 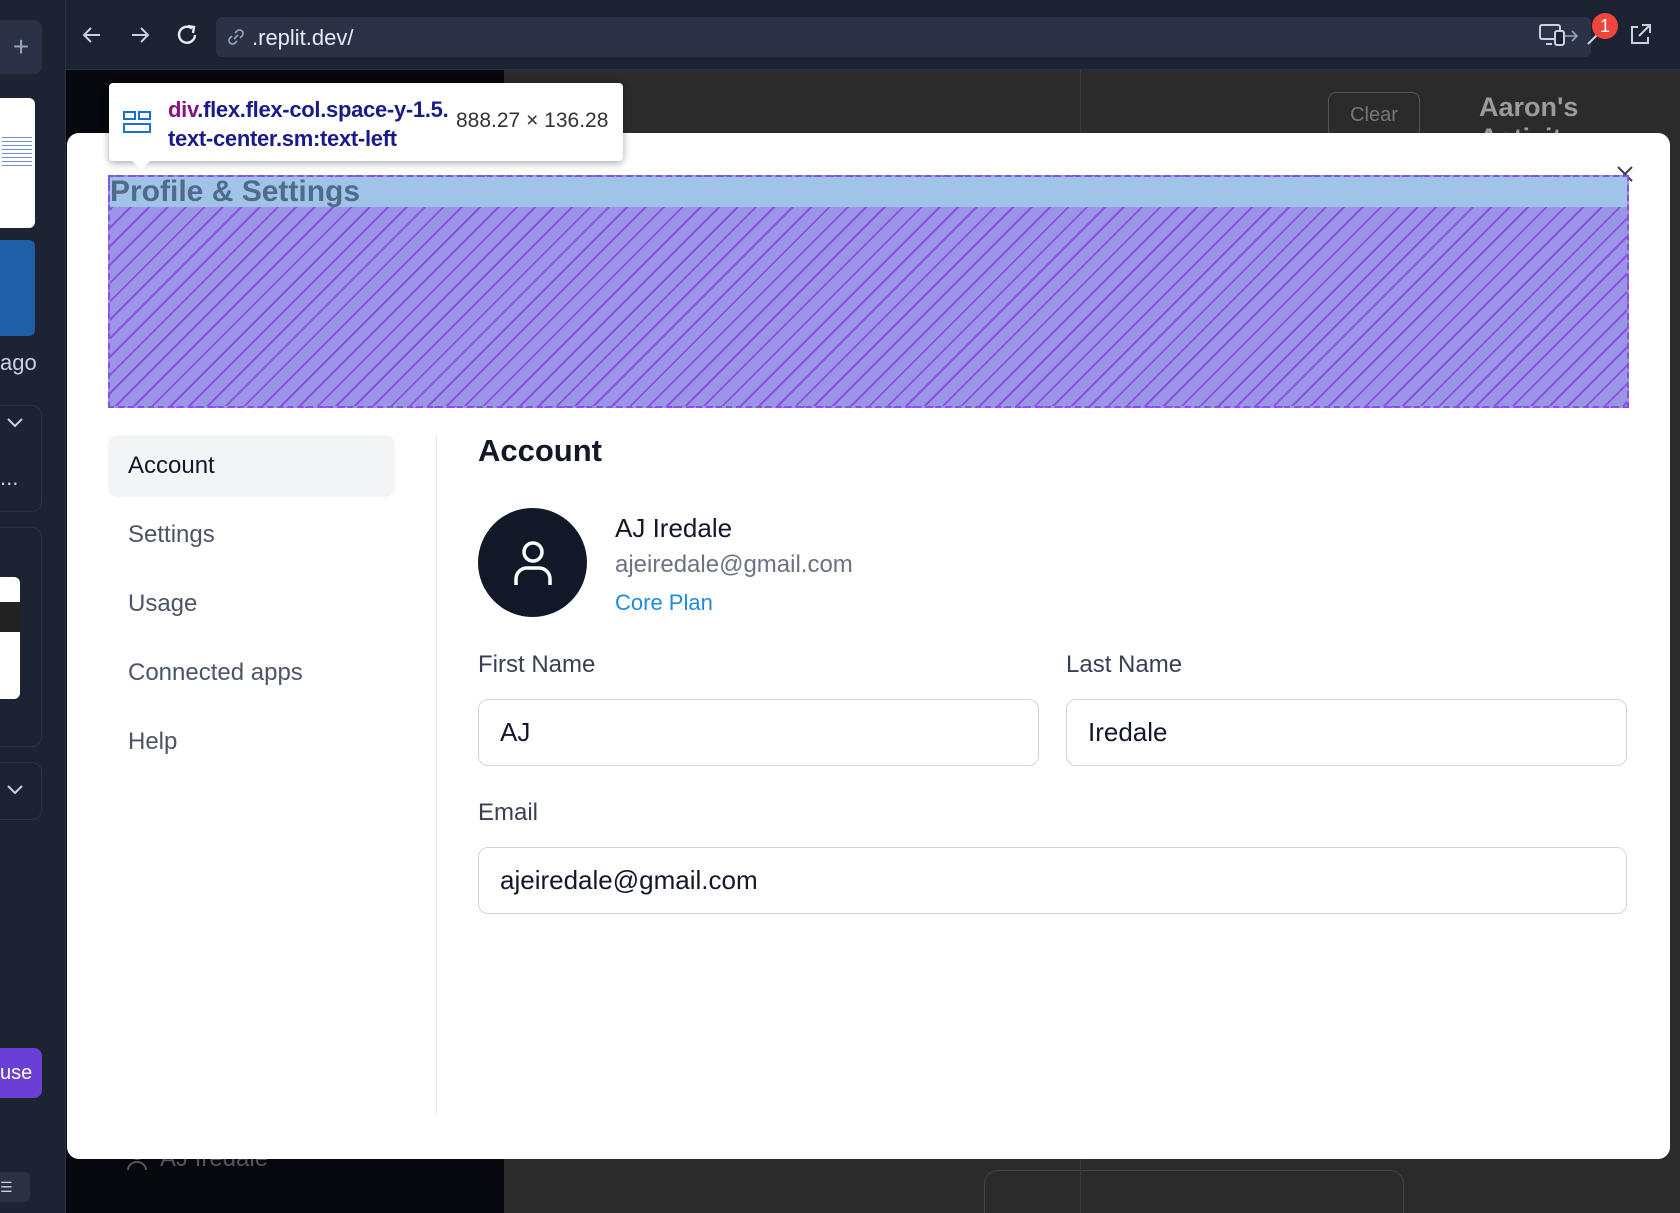 What do you see at coordinates (21, 1073) in the screenshot?
I see `use-button: use` at bounding box center [21, 1073].